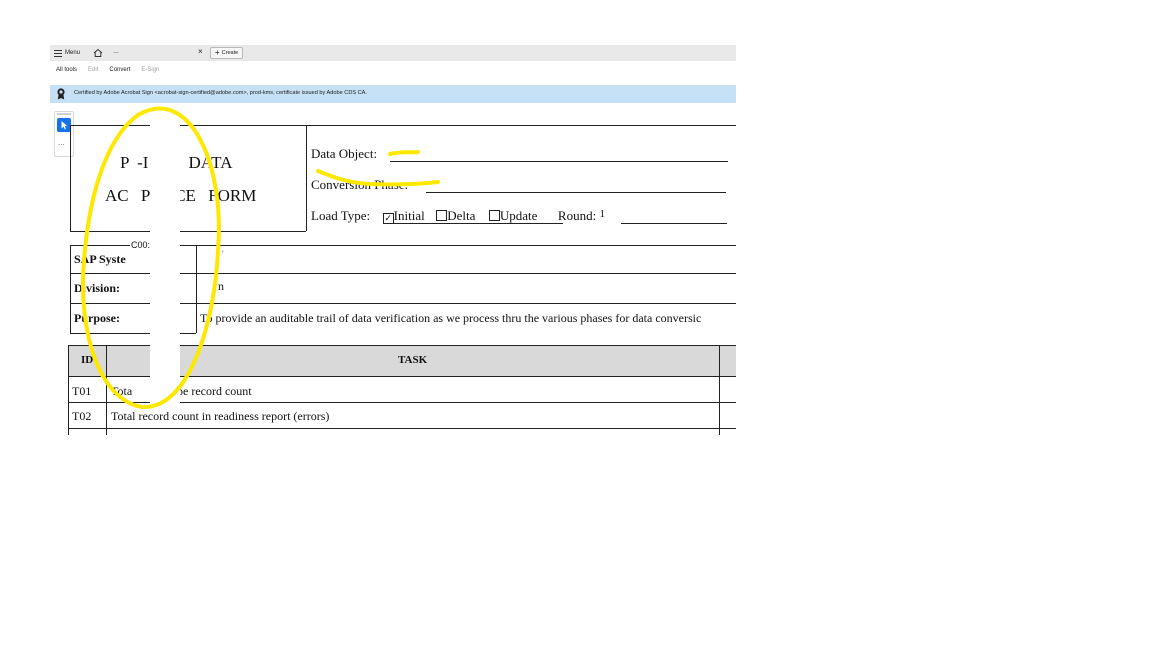 Image resolution: width=1152 pixels, height=648 pixels. What do you see at coordinates (223, 254) in the screenshot?
I see `sap-system-value: '` at bounding box center [223, 254].